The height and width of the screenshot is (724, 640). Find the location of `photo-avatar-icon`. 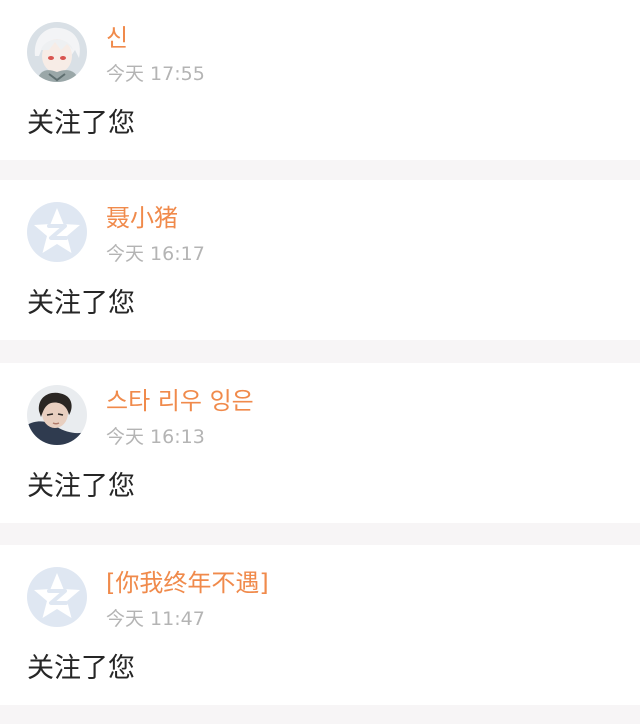

photo-avatar-icon is located at coordinates (57, 415).